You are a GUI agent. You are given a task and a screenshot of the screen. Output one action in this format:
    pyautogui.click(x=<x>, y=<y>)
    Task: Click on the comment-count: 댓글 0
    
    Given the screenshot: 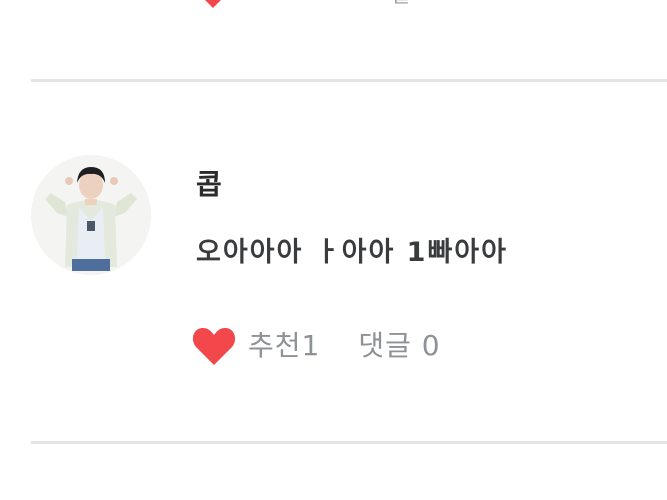 What is the action you would take?
    pyautogui.click(x=399, y=346)
    